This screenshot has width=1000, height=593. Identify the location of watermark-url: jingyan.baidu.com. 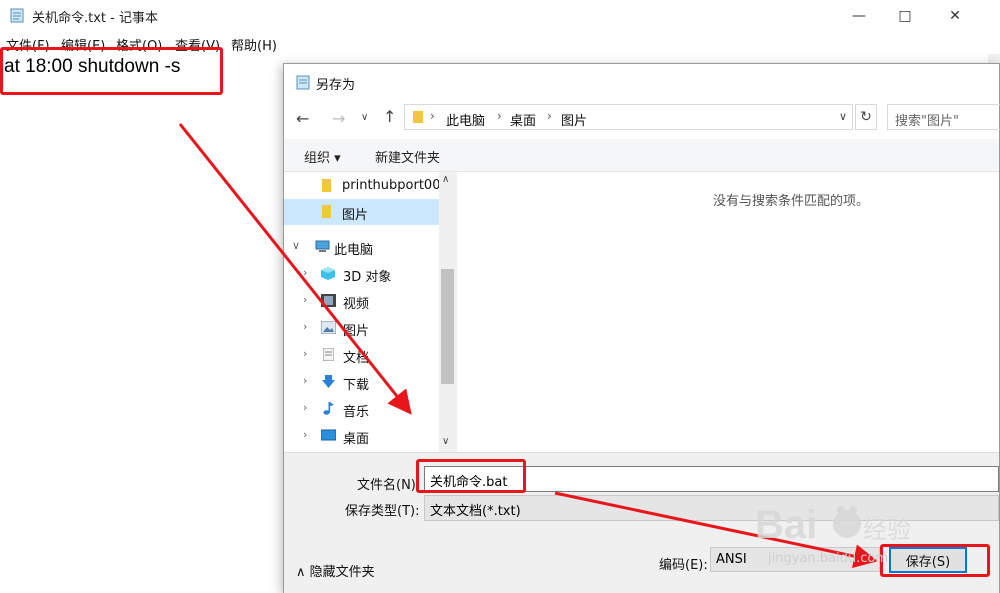
(828, 558).